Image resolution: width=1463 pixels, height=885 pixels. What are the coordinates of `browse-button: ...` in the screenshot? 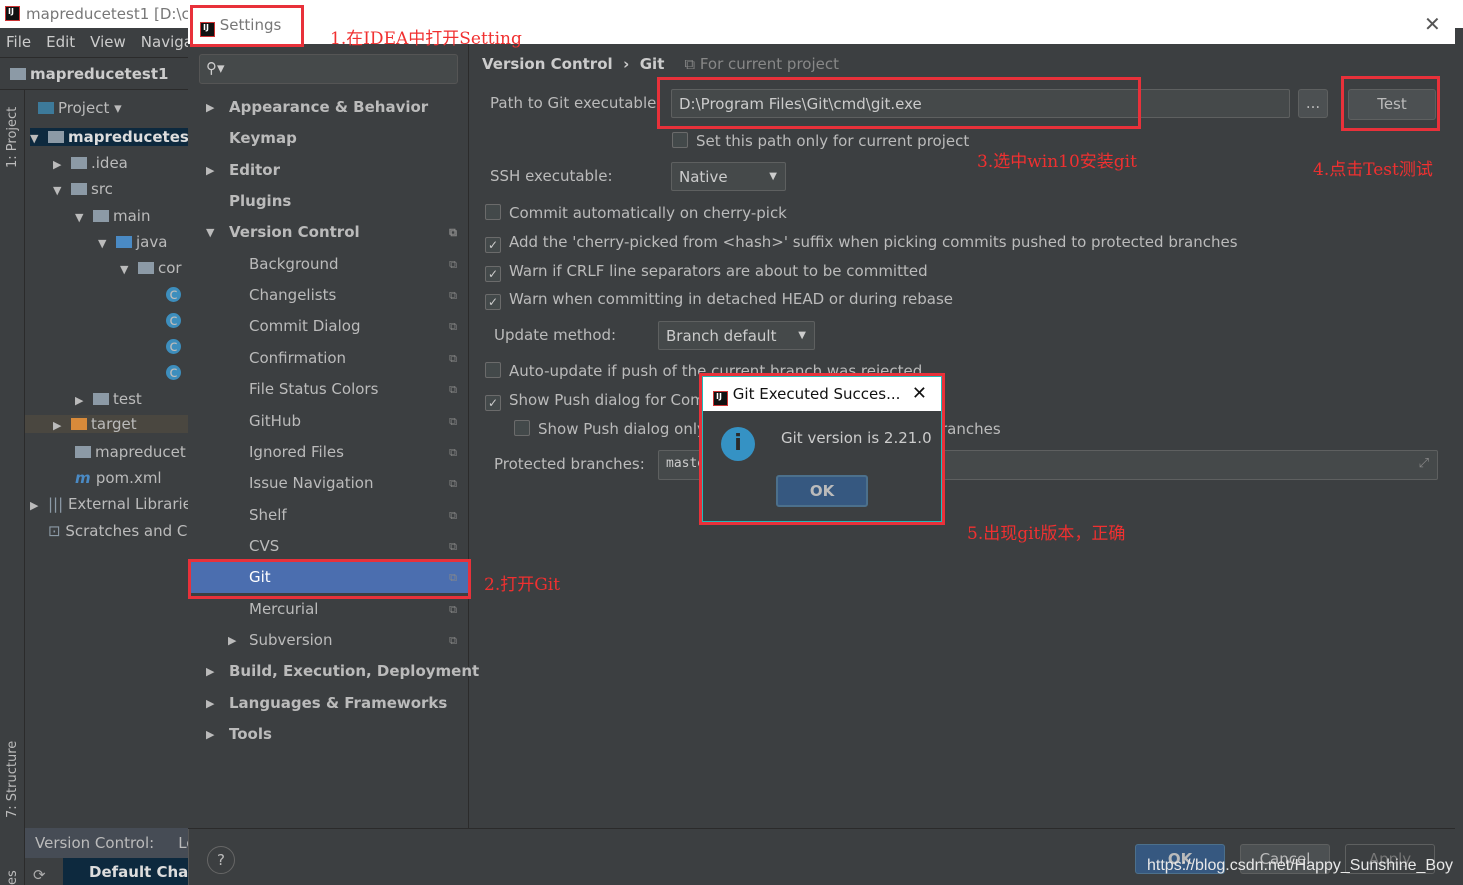 It's located at (1313, 103).